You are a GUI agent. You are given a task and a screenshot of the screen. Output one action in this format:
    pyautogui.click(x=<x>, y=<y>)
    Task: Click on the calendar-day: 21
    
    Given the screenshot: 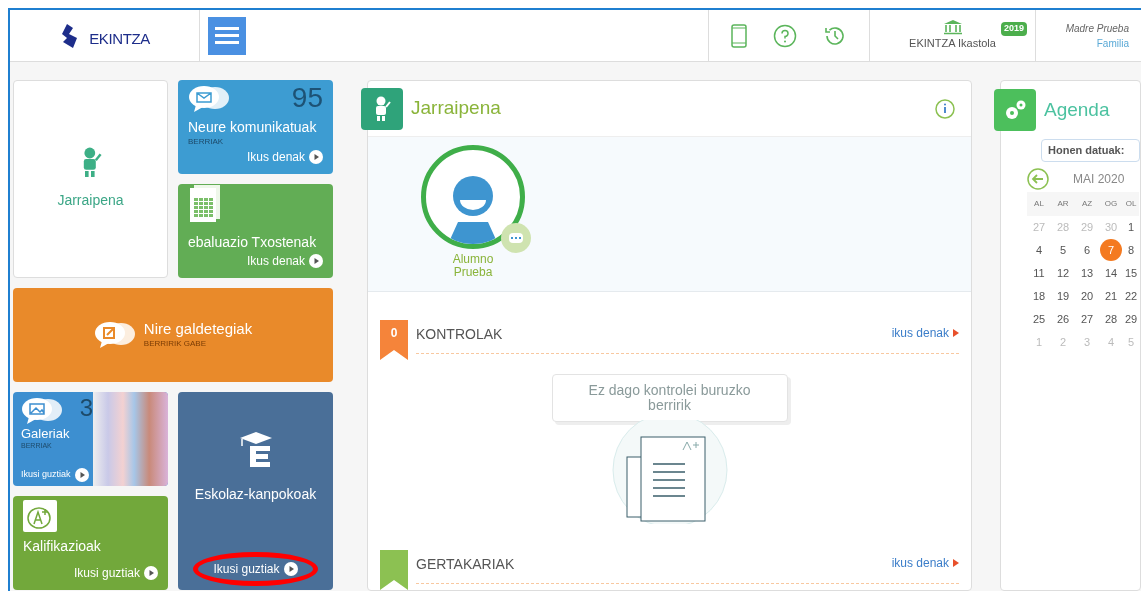 What is the action you would take?
    pyautogui.click(x=1111, y=296)
    